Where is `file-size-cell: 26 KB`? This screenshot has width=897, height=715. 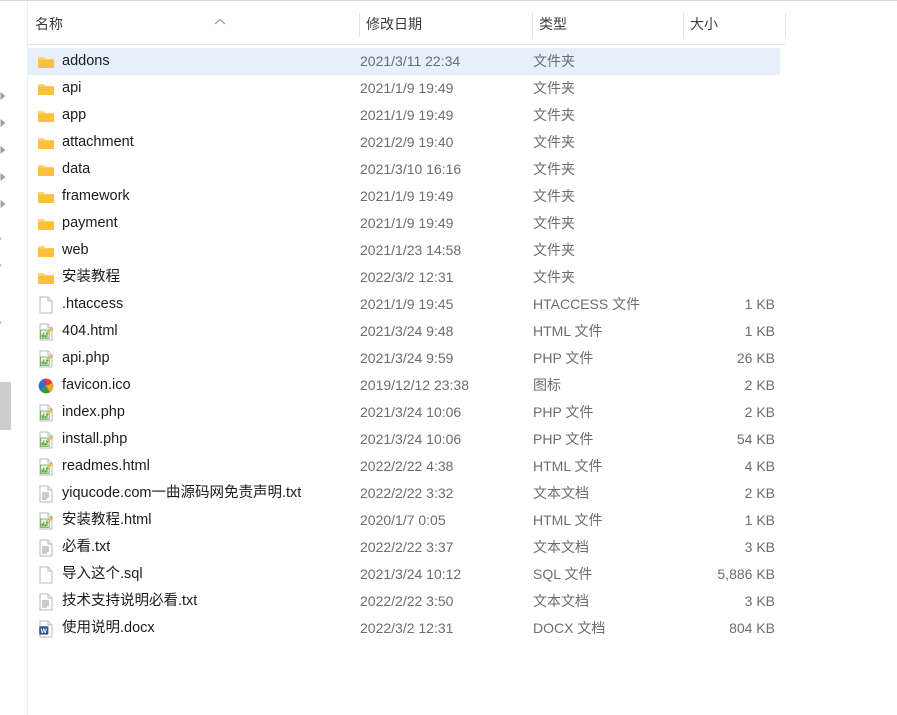 file-size-cell: 26 KB is located at coordinates (755, 358).